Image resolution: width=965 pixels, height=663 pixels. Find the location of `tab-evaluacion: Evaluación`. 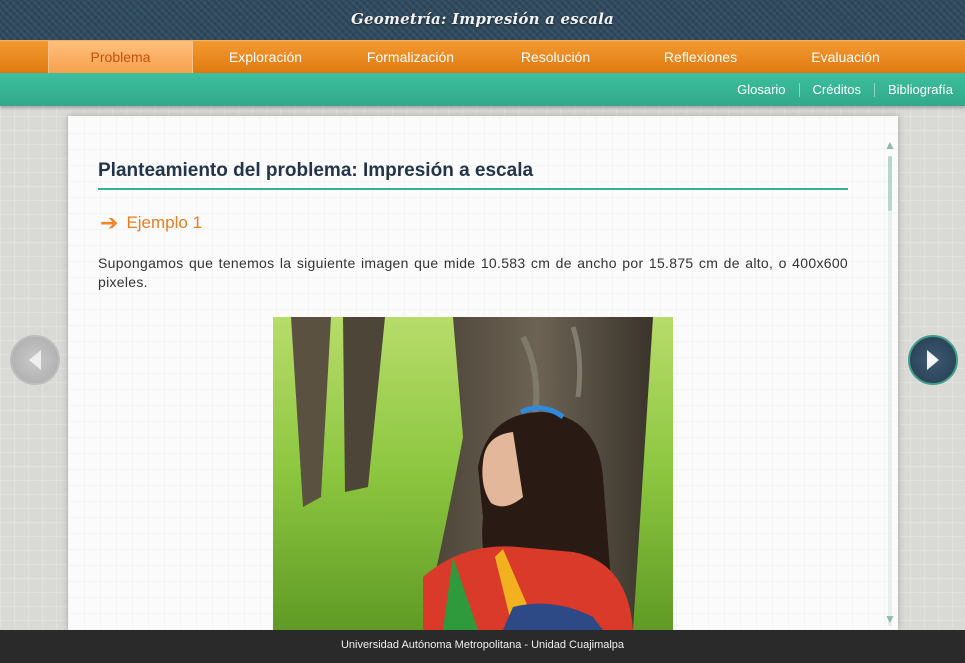

tab-evaluacion: Evaluación is located at coordinates (845, 57).